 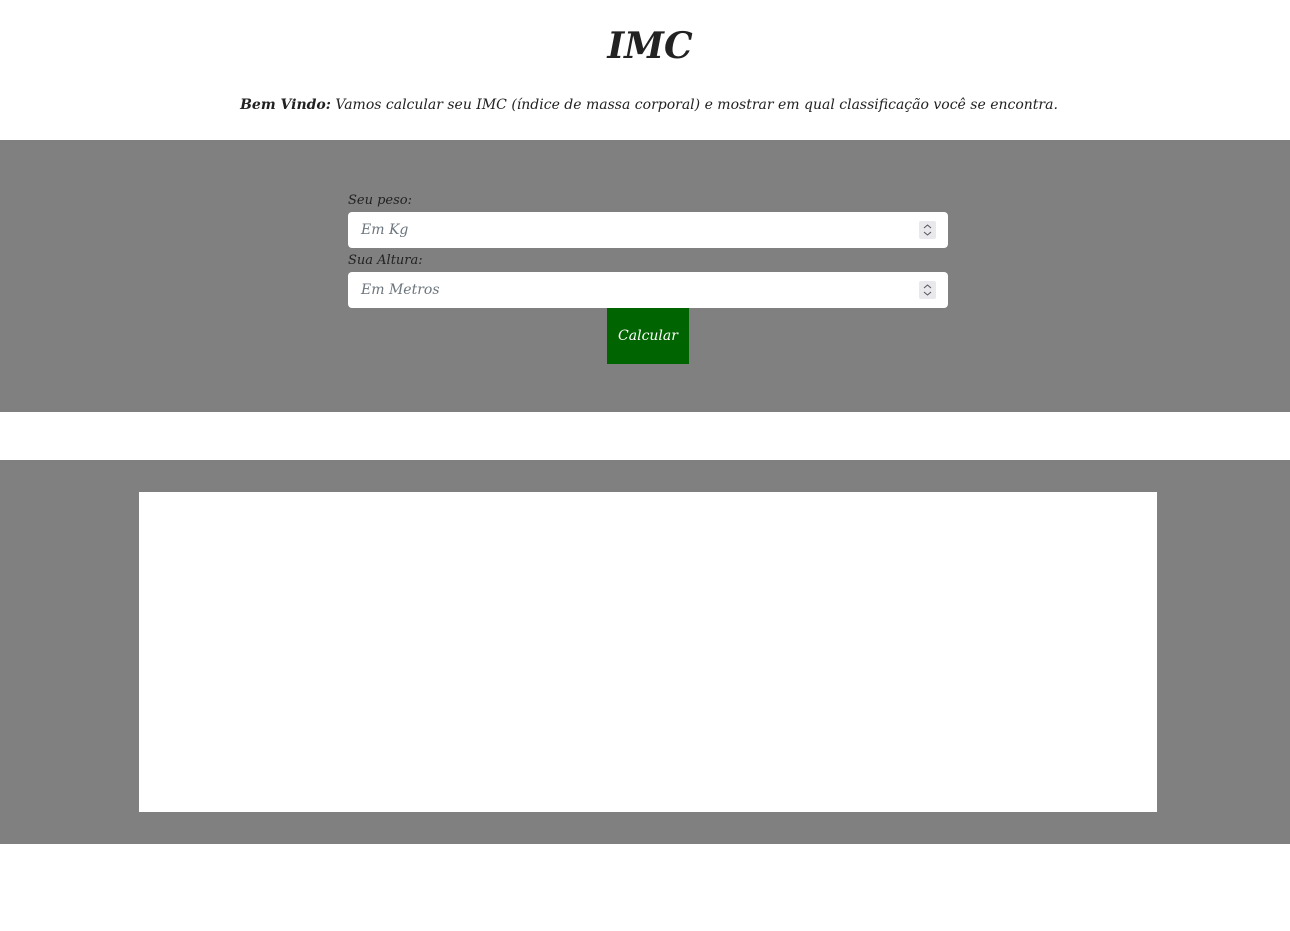 What do you see at coordinates (380, 200) in the screenshot?
I see `weight-label: Seu peso:` at bounding box center [380, 200].